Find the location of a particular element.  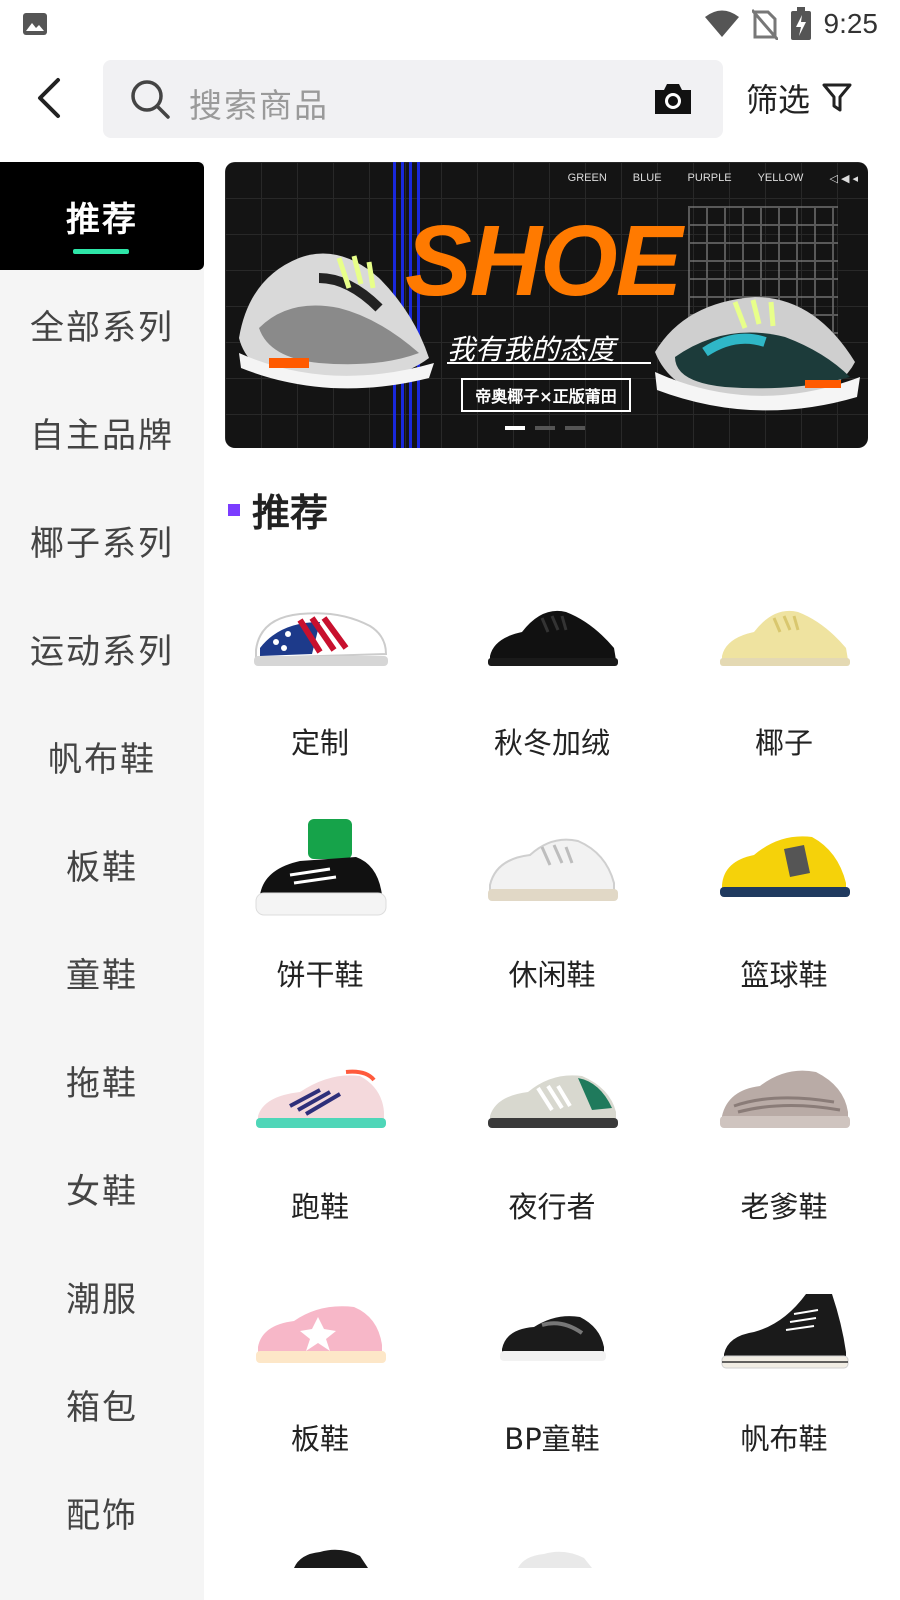

sidebar-item-label: 推荐 is located at coordinates (102, 219).